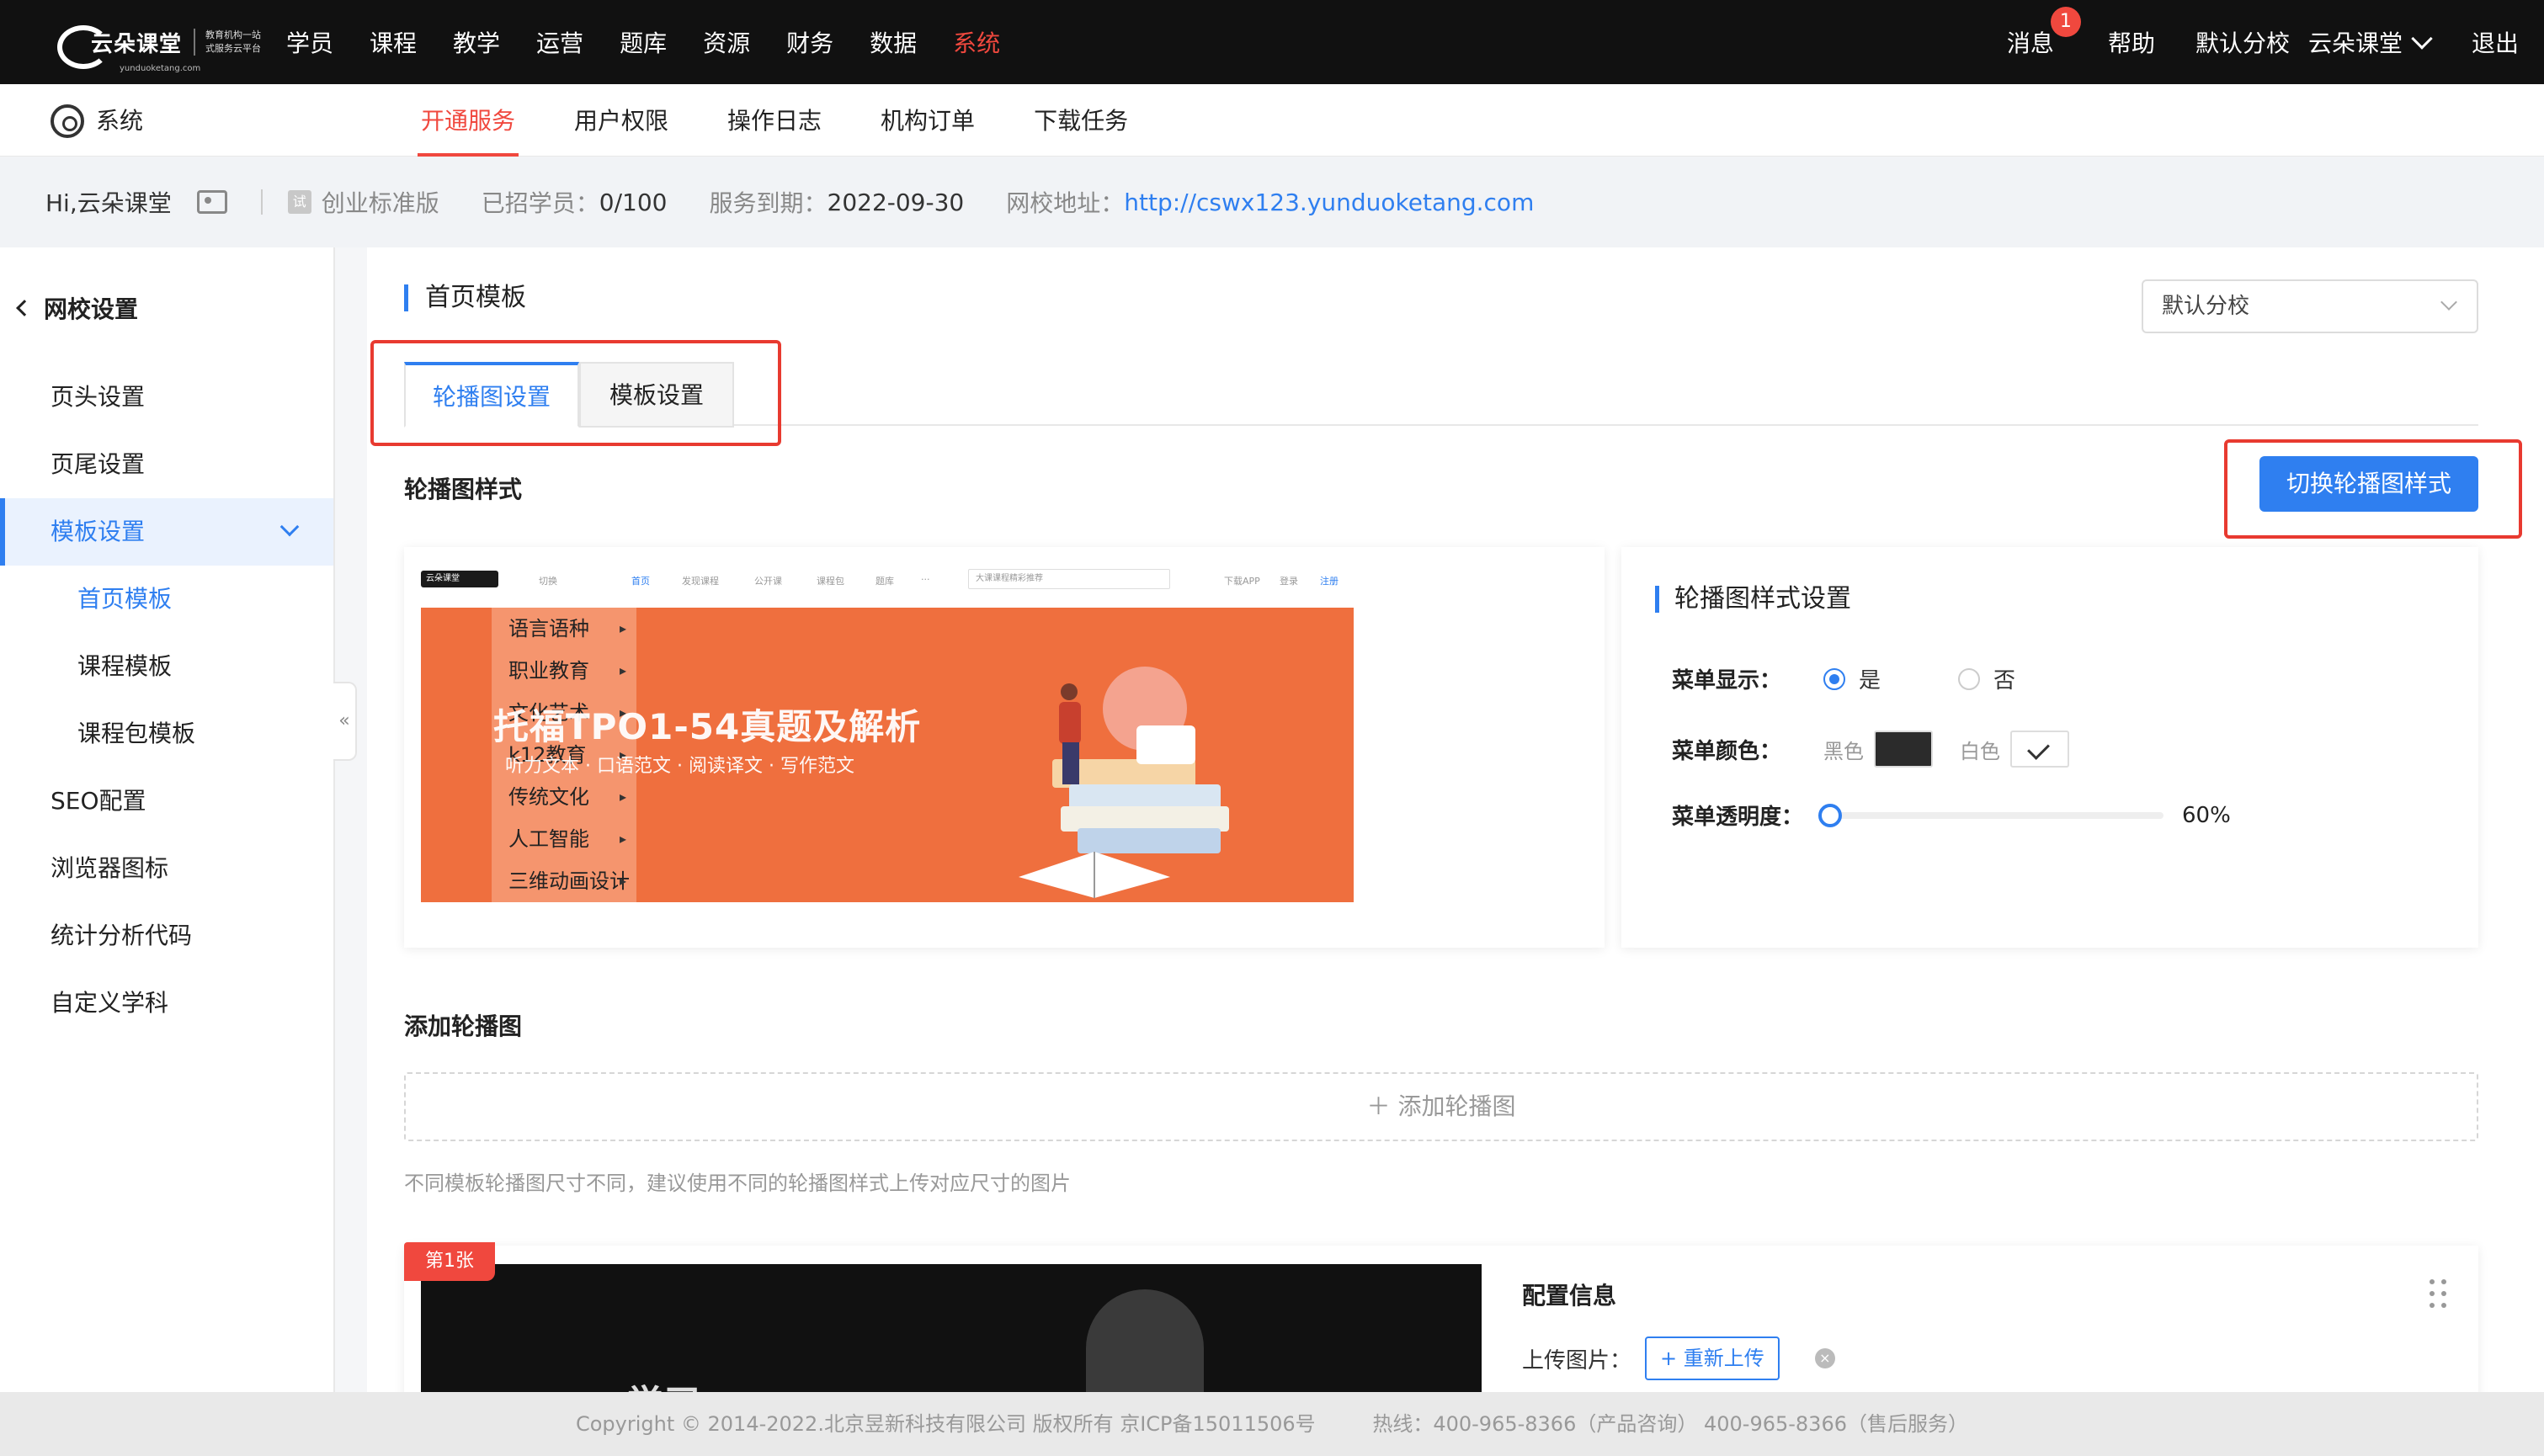 The width and height of the screenshot is (2544, 1456). What do you see at coordinates (1834, 678) in the screenshot?
I see `menu-display-yes-radio` at bounding box center [1834, 678].